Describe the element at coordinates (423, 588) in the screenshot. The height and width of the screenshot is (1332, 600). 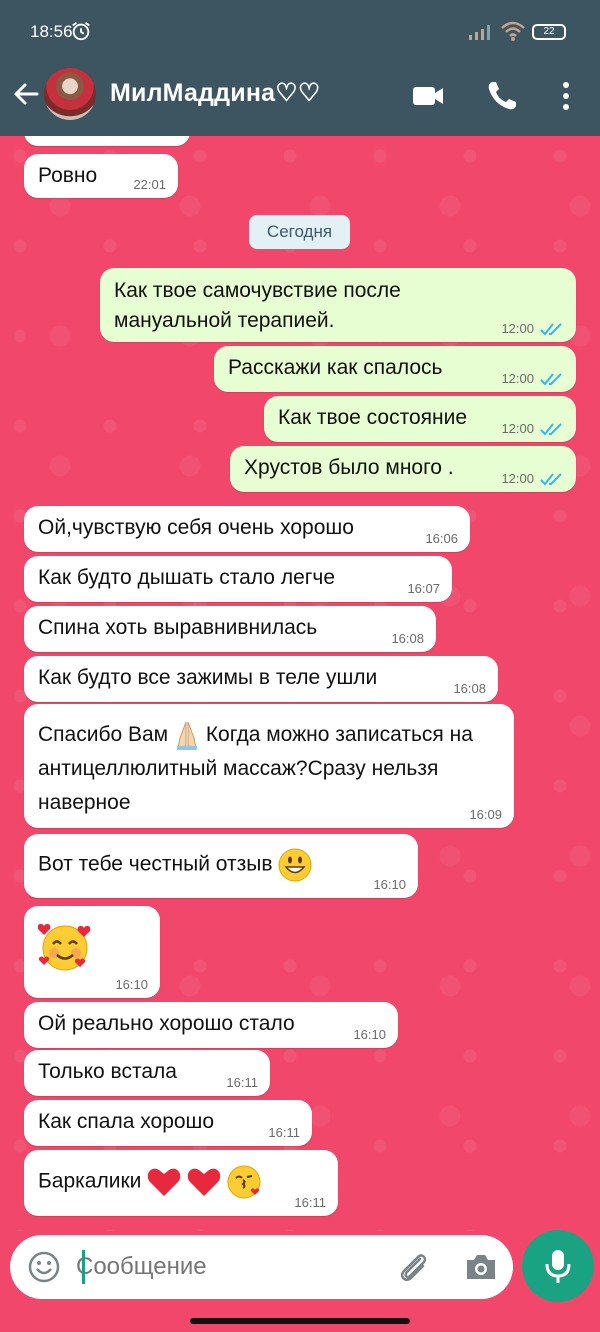
I see `message-time: 16:07` at that location.